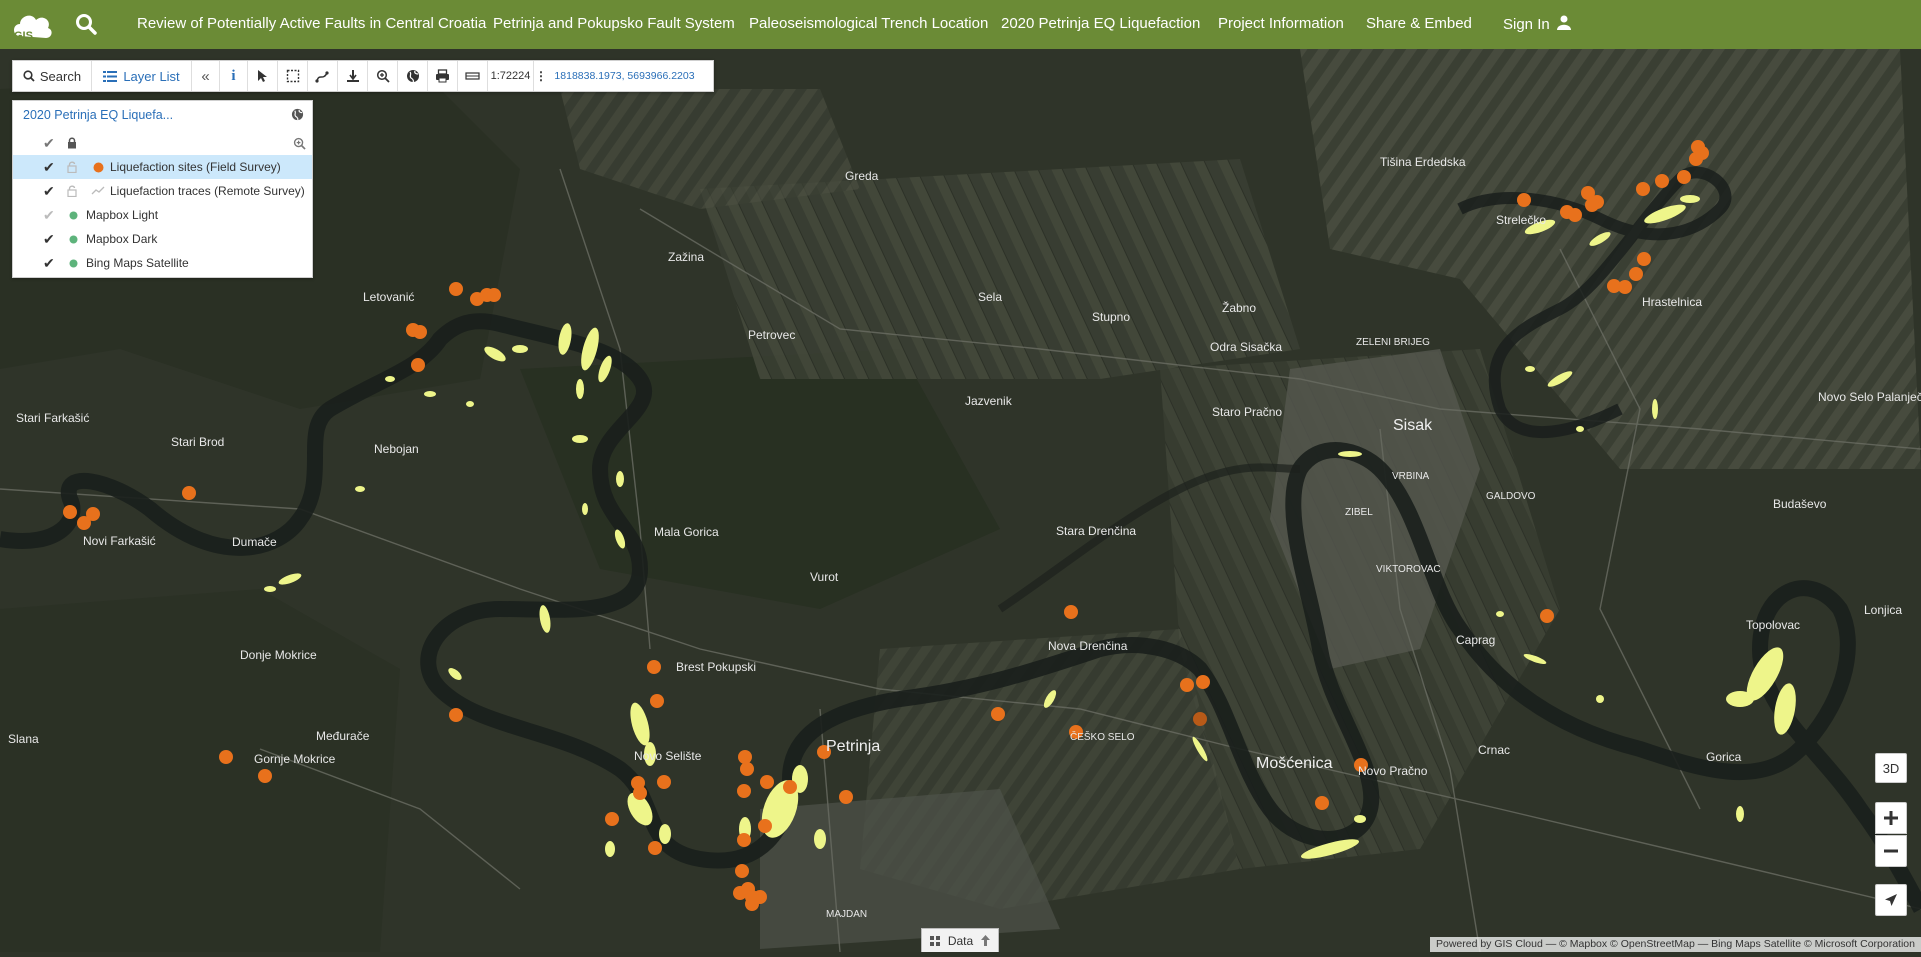 The image size is (1921, 957). Describe the element at coordinates (98, 190) in the screenshot. I see `line-symbol-icon` at that location.